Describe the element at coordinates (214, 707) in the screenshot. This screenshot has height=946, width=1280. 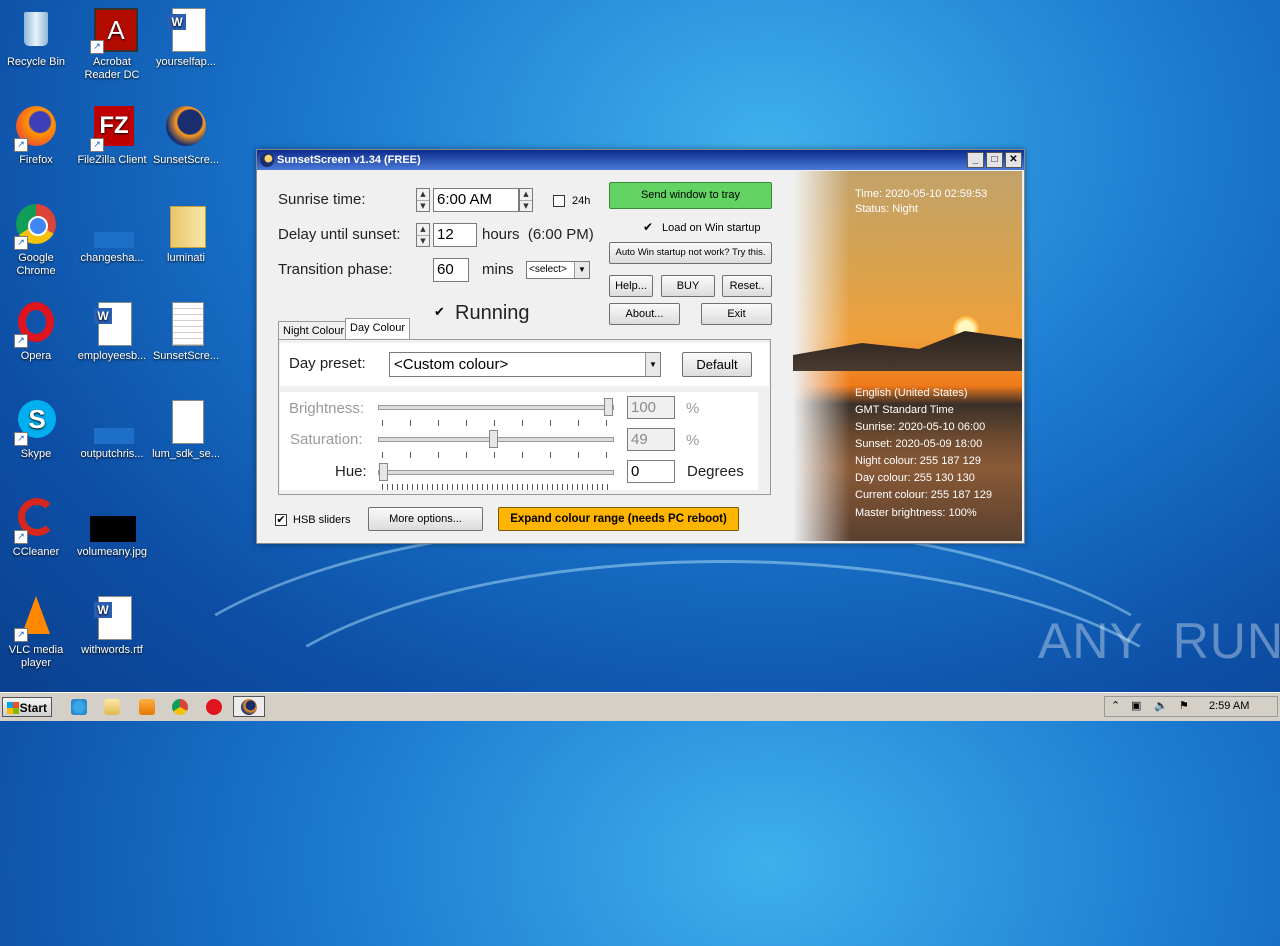
I see `opera-icon` at that location.